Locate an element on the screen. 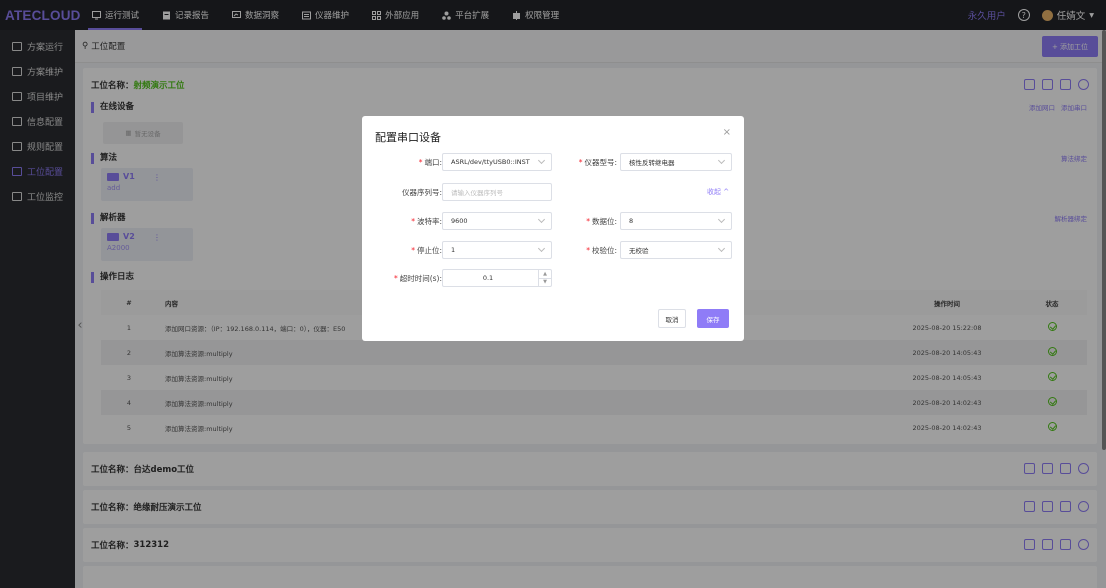  instrument-model-label: * 仪器型号: is located at coordinates (597, 162).